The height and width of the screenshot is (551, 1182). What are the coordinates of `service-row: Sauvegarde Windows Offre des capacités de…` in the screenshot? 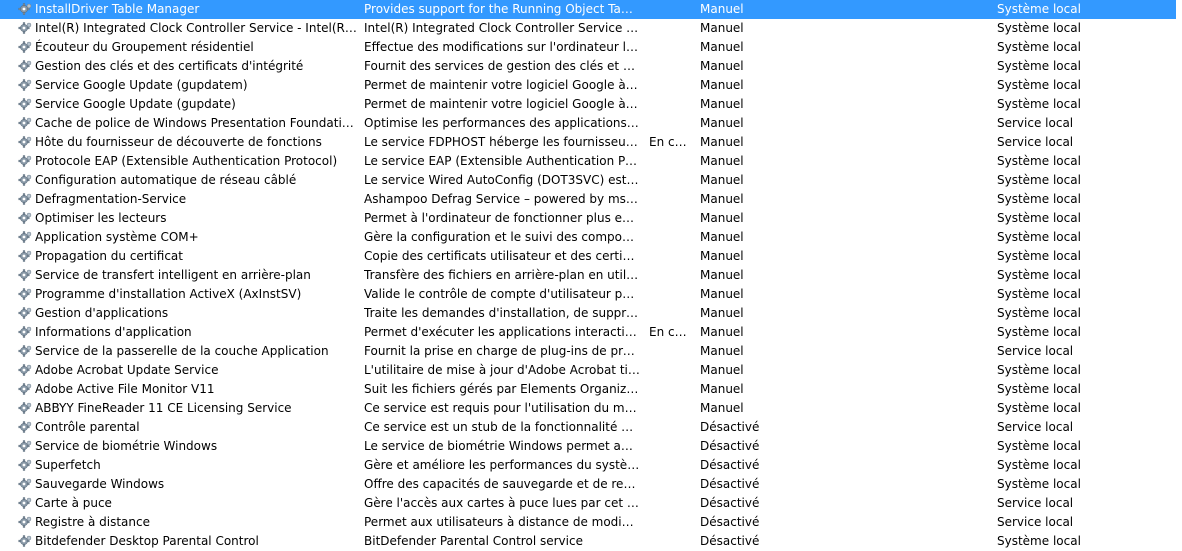 It's located at (591, 484).